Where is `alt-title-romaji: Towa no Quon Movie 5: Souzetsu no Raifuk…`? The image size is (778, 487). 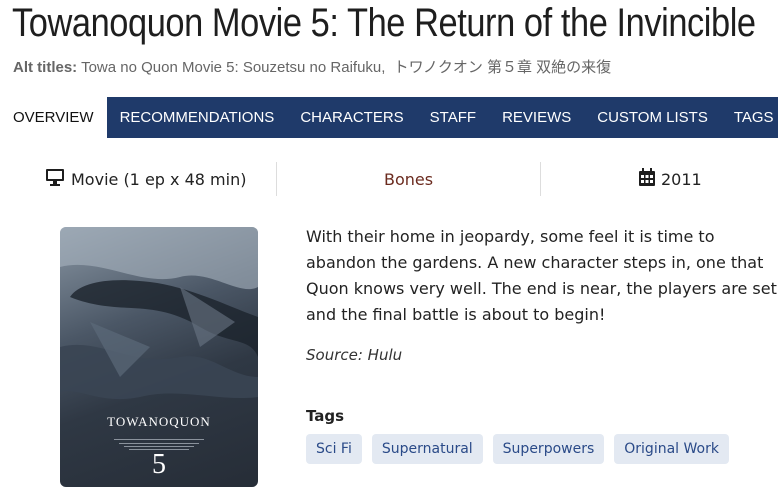 alt-title-romaji: Towa no Quon Movie 5: Souzetsu no Raifuk… is located at coordinates (233, 67).